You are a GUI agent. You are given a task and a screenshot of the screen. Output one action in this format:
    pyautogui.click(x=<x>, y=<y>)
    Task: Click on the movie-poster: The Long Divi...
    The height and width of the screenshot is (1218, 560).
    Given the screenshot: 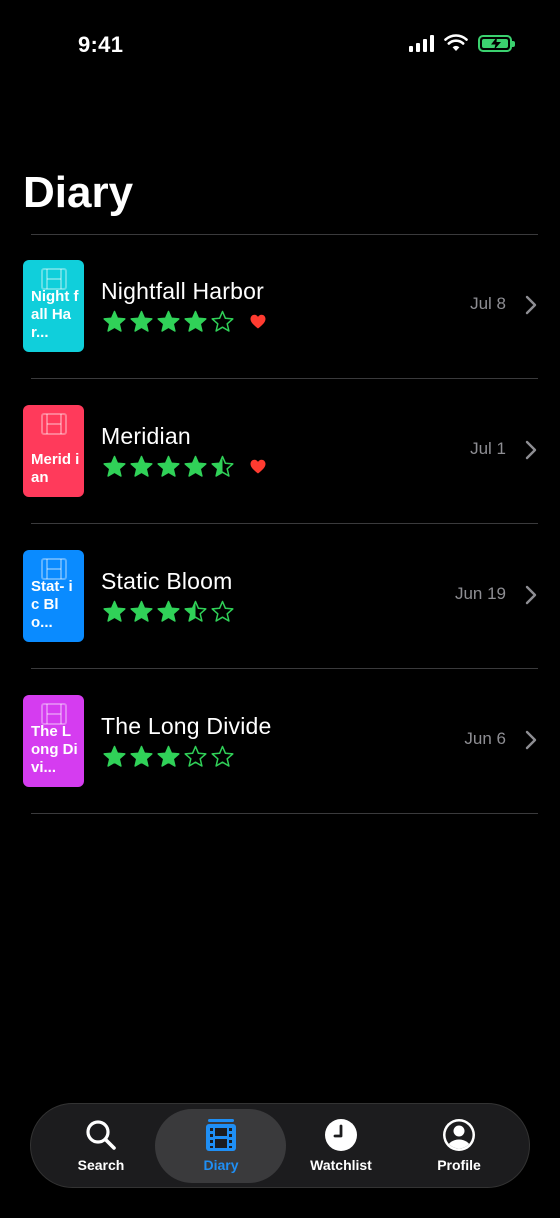 What is the action you would take?
    pyautogui.click(x=53, y=741)
    